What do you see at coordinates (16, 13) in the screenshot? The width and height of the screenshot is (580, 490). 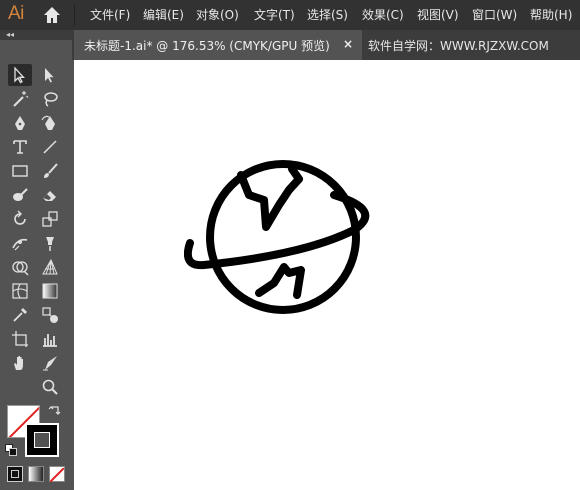 I see `app-logo: Ai` at bounding box center [16, 13].